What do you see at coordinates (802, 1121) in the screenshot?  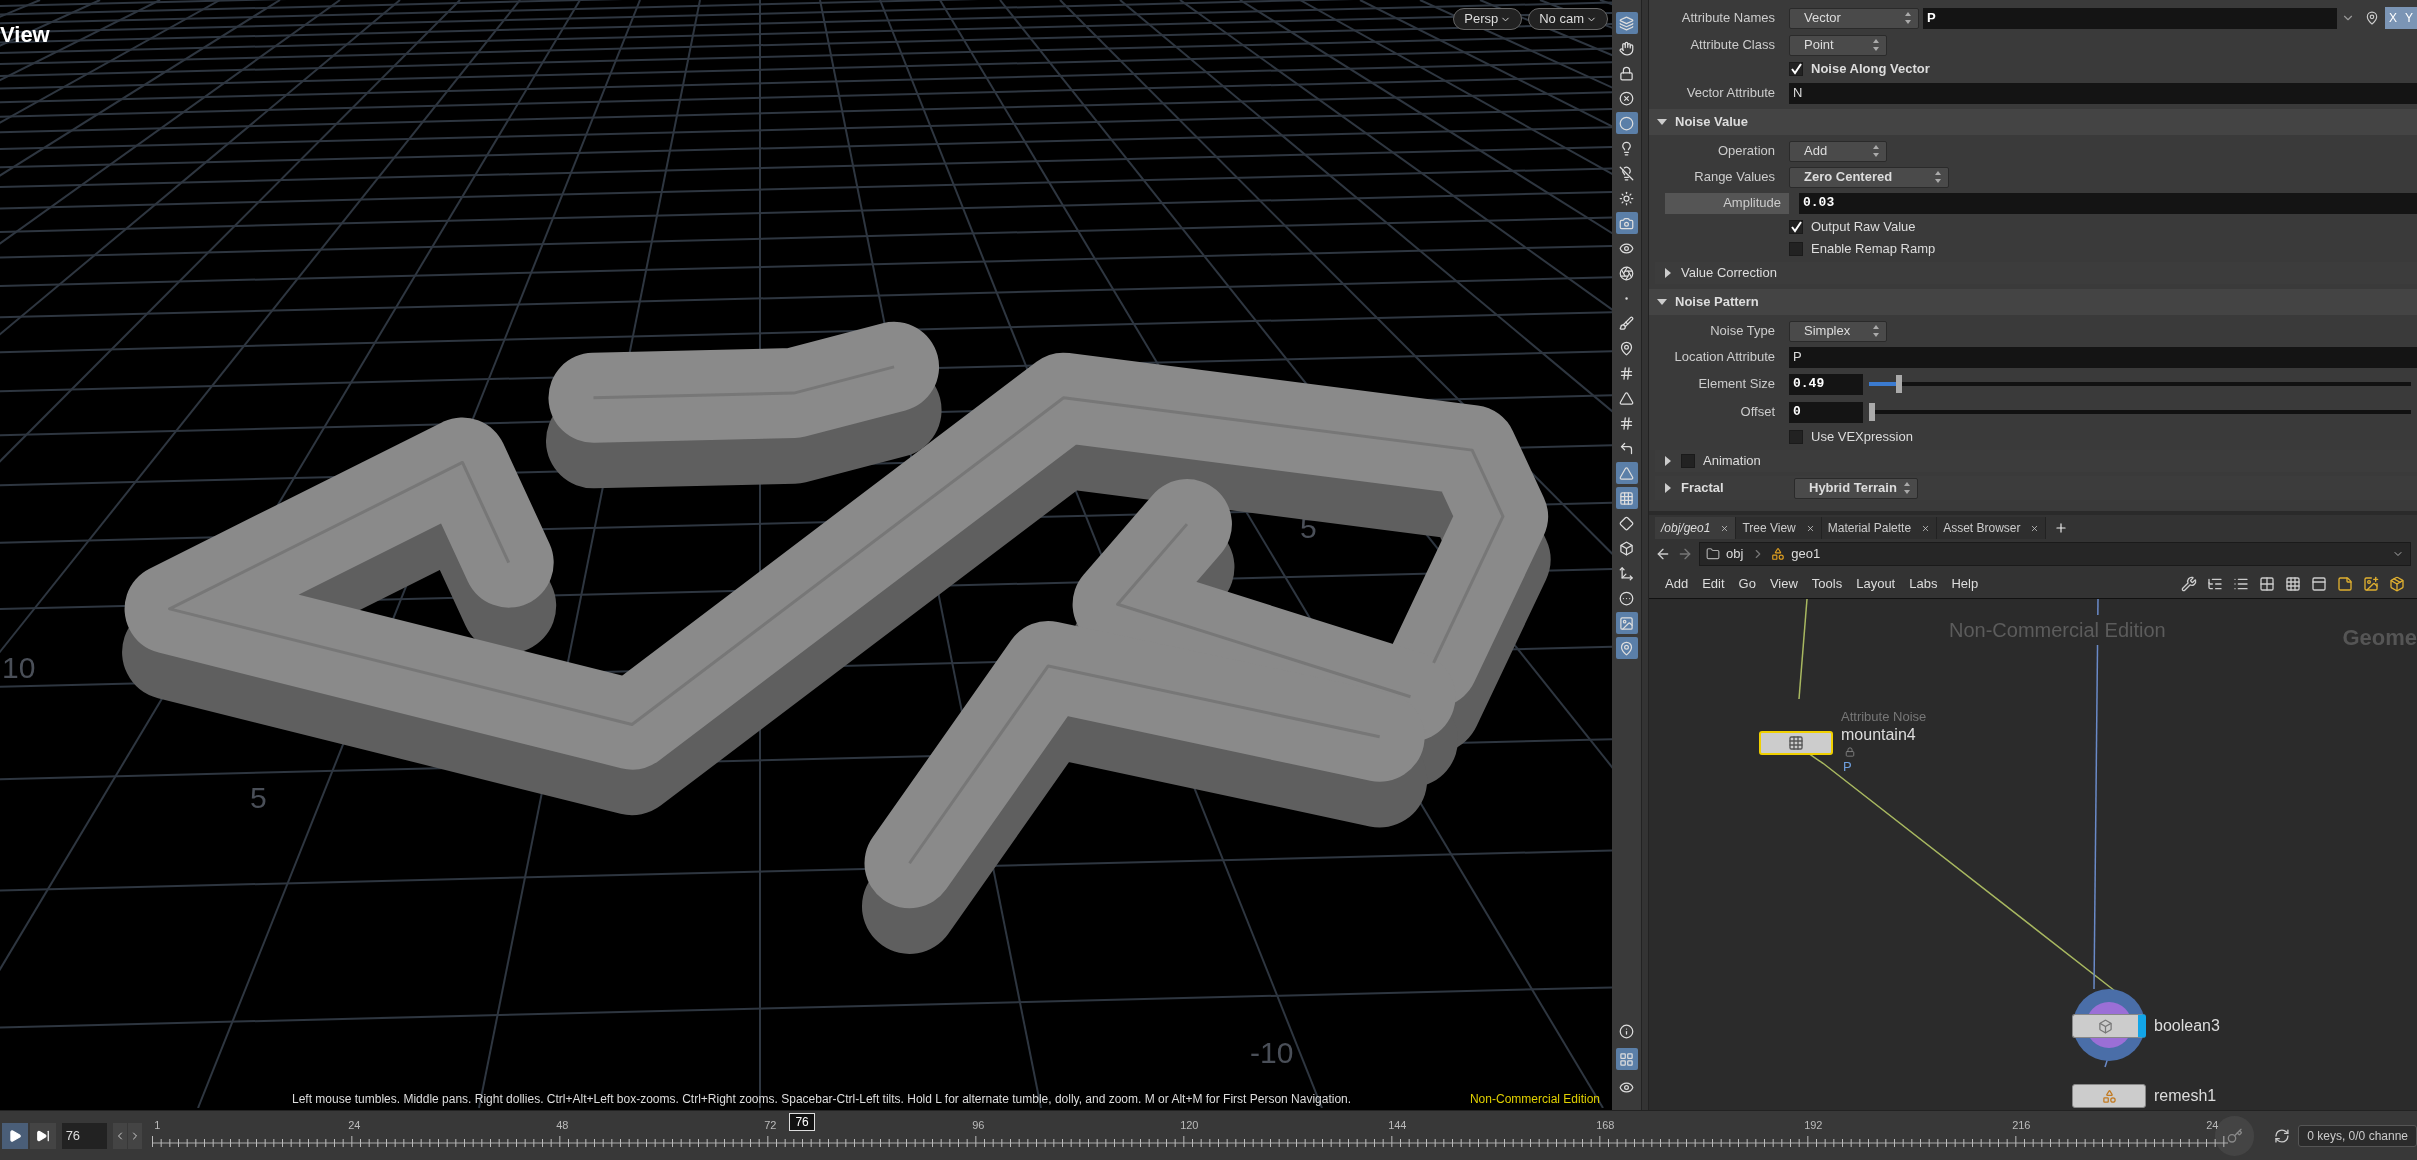 I see `playhead-marker: 76` at bounding box center [802, 1121].